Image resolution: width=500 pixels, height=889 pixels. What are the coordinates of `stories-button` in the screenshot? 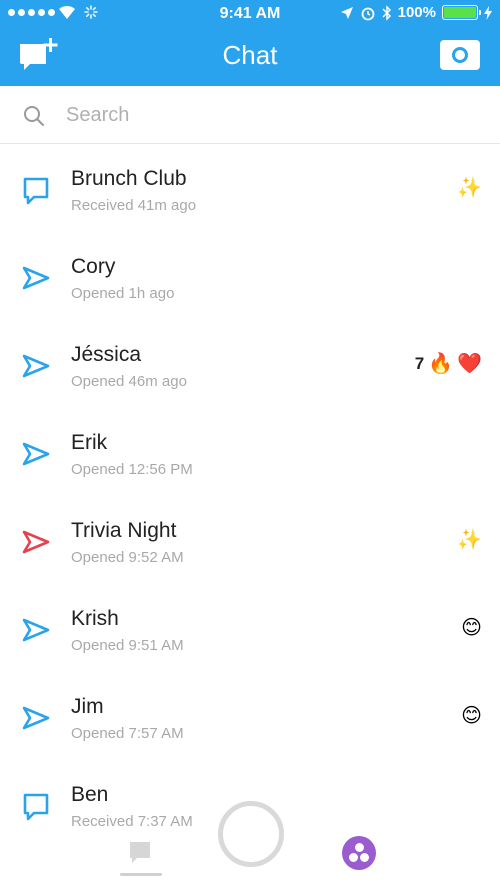 It's located at (359, 853).